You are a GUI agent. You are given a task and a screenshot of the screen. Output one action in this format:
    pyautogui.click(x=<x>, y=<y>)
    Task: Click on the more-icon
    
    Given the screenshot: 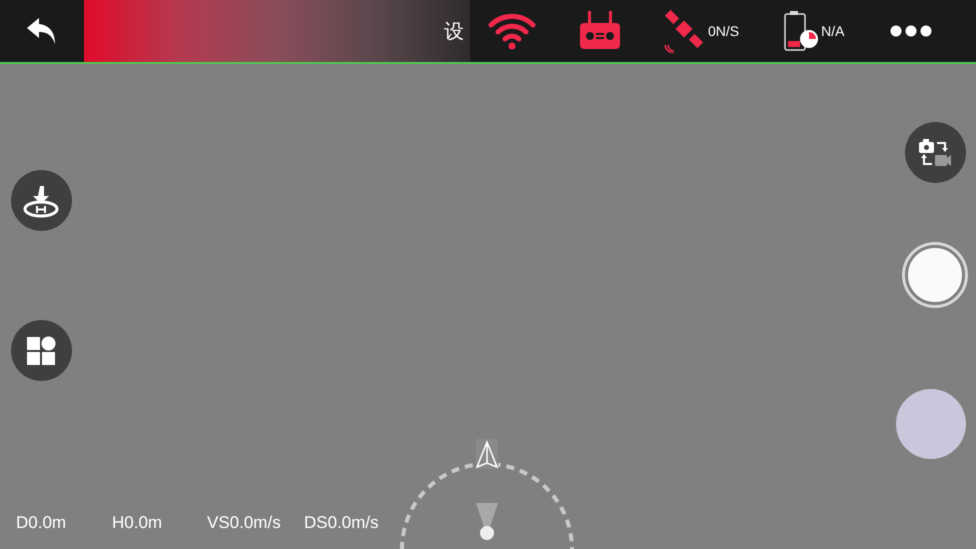 What is the action you would take?
    pyautogui.click(x=911, y=31)
    